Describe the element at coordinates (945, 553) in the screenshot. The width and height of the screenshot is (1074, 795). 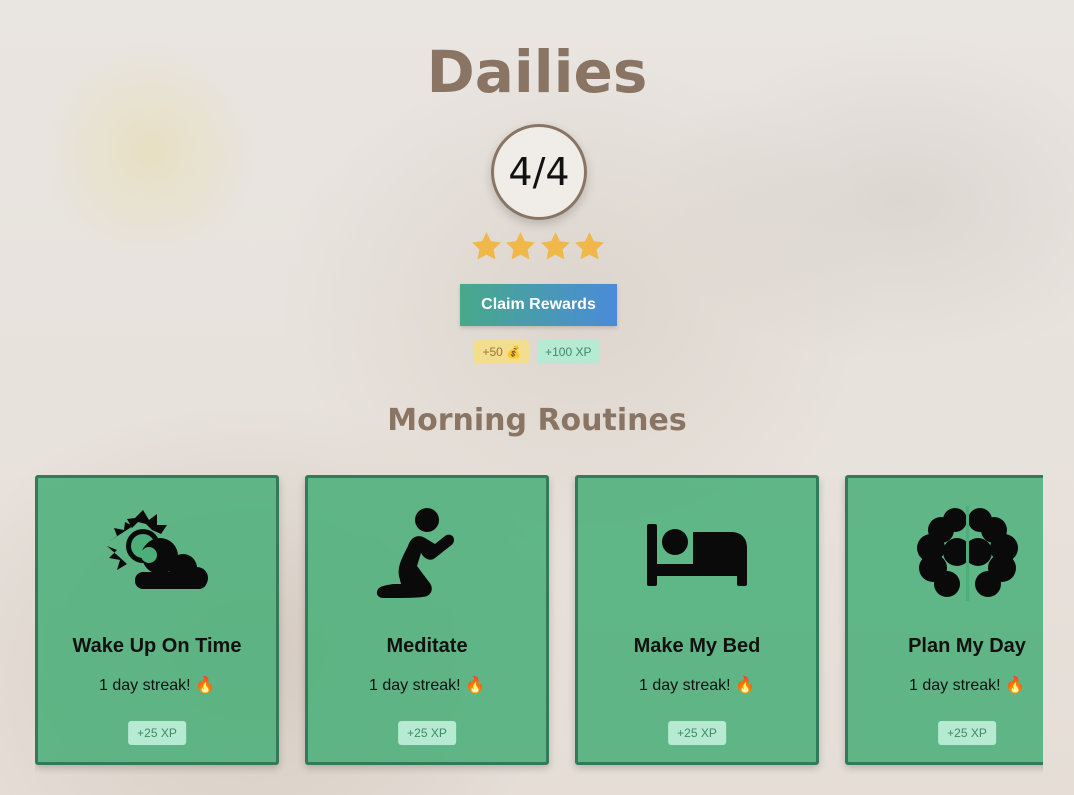
I see `brain-icon` at that location.